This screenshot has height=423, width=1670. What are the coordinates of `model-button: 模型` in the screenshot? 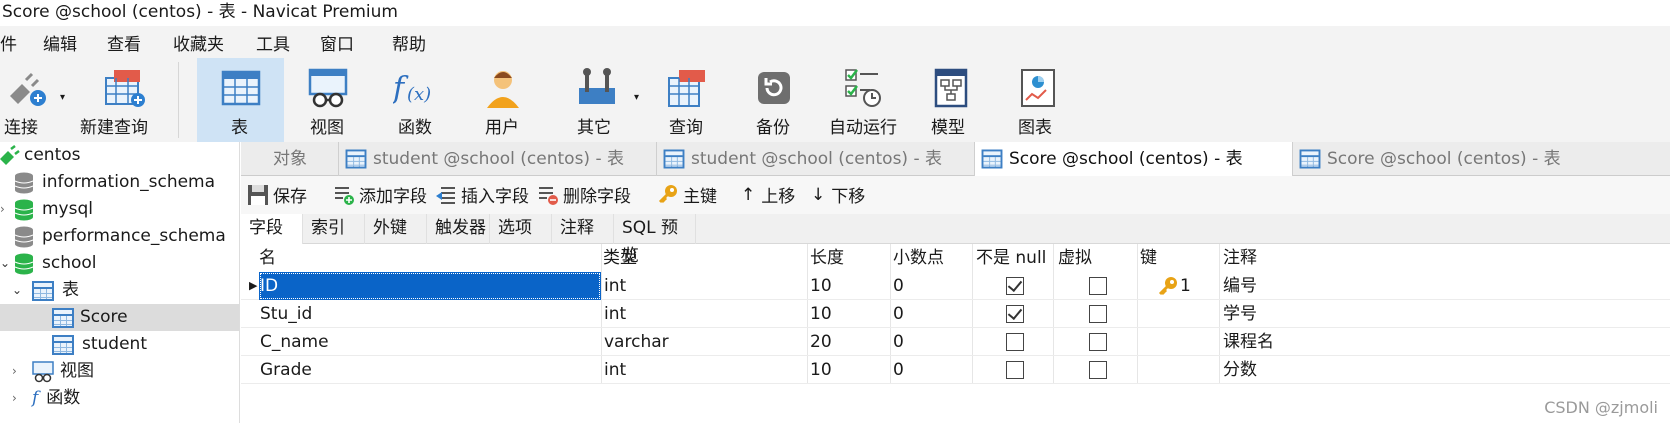 It's located at (952, 100).